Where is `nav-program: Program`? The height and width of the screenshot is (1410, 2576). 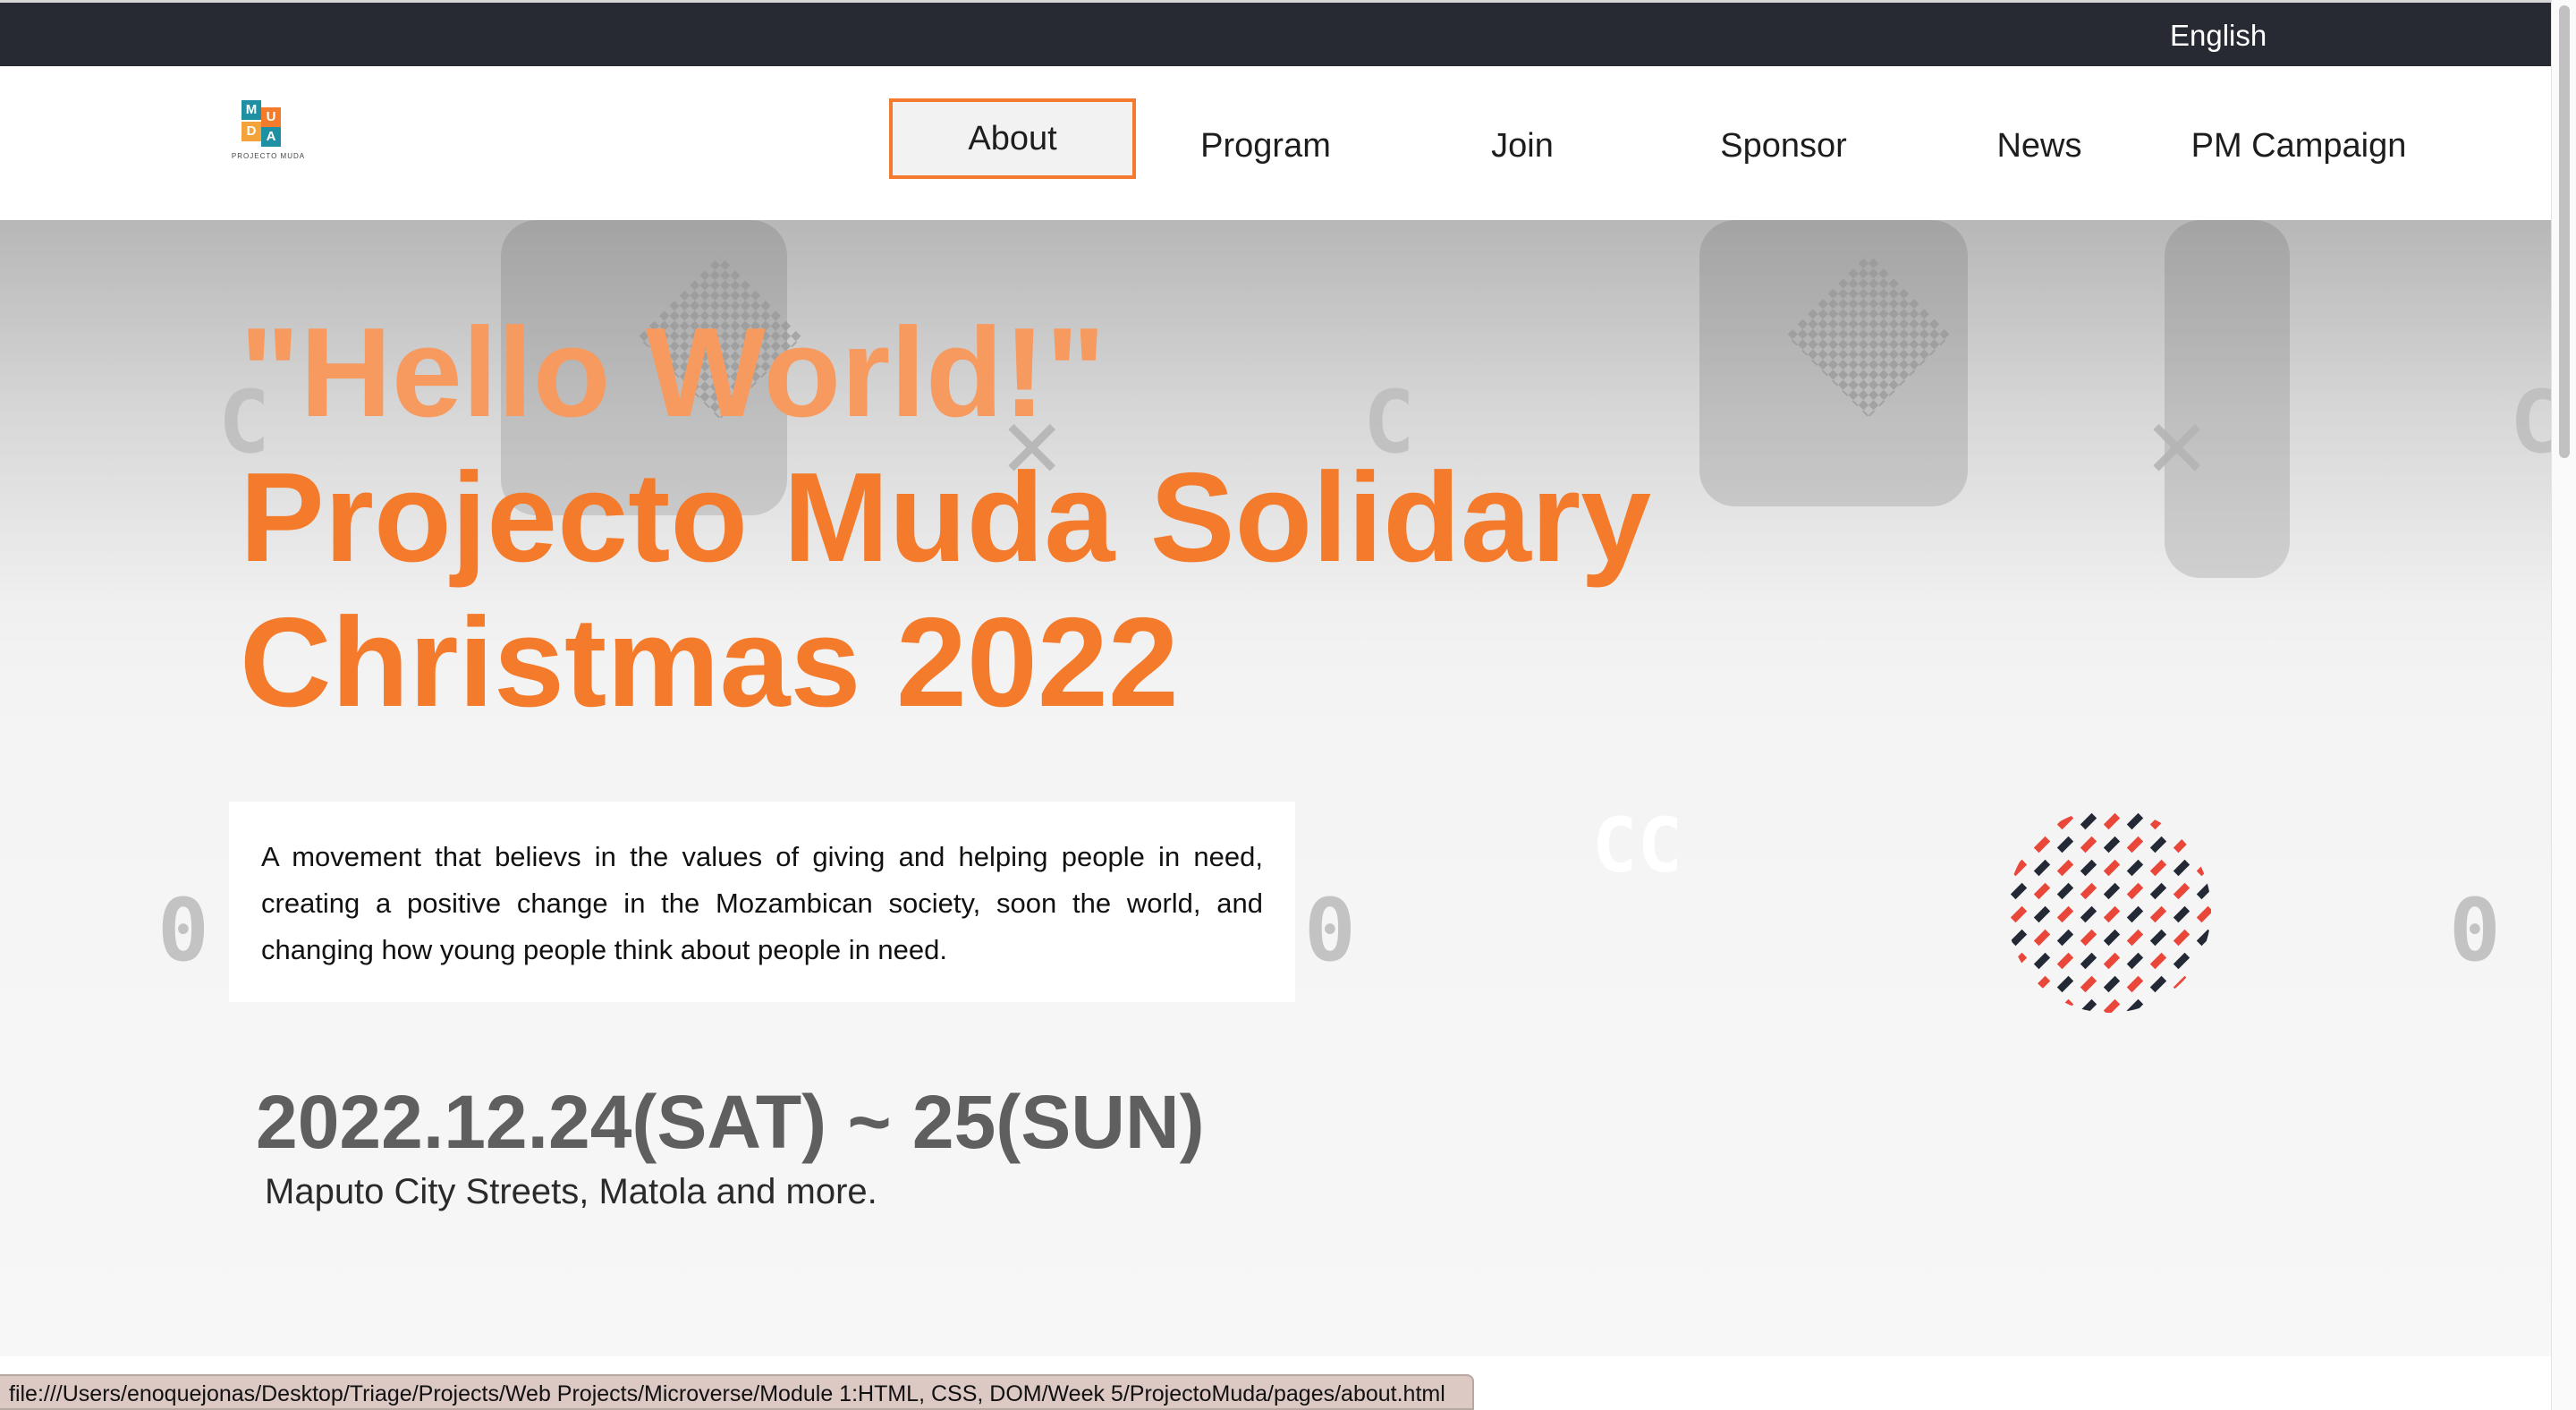
nav-program: Program is located at coordinates (1266, 146).